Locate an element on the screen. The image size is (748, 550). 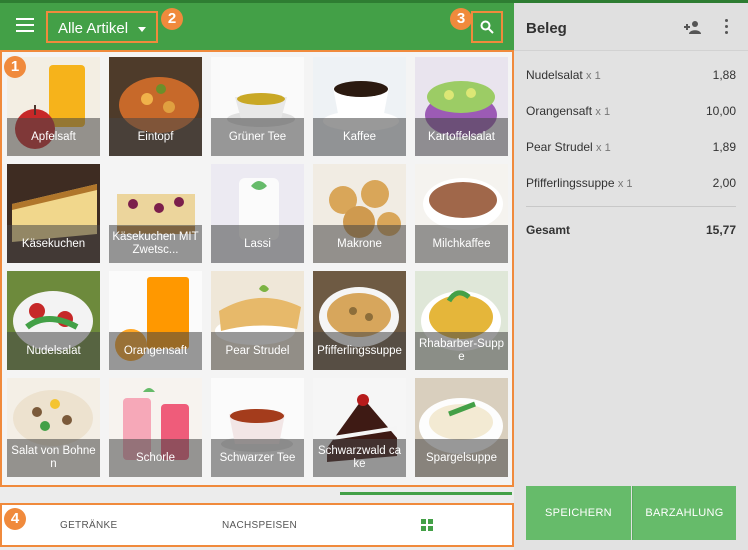
product-name: Eintopf is located at coordinates (155, 137).